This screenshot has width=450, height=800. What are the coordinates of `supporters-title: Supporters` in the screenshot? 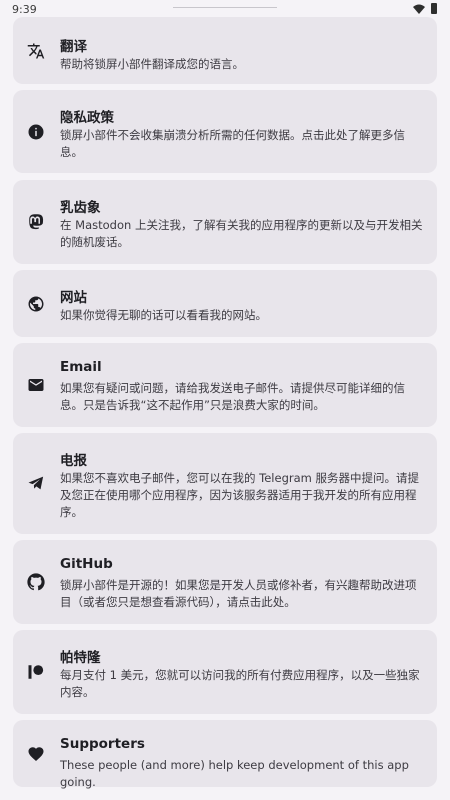 It's located at (102, 744).